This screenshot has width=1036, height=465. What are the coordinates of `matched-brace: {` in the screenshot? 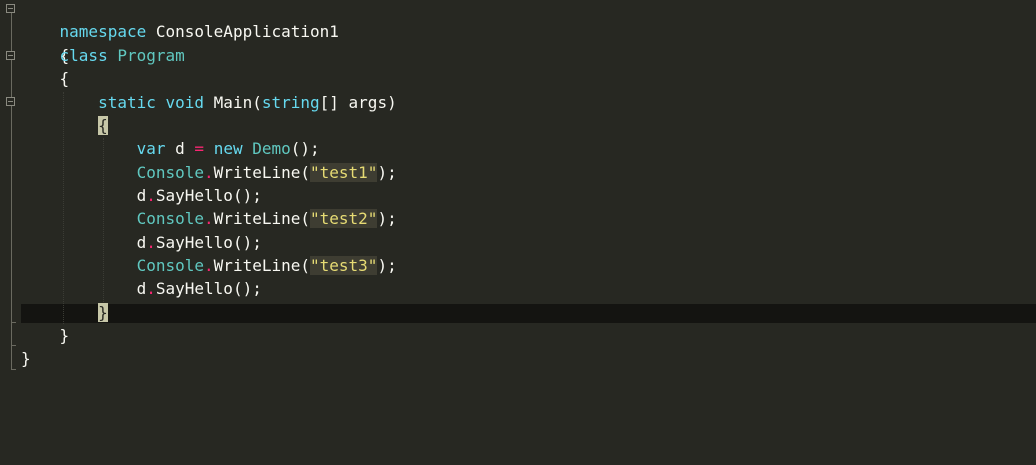 It's located at (103, 125).